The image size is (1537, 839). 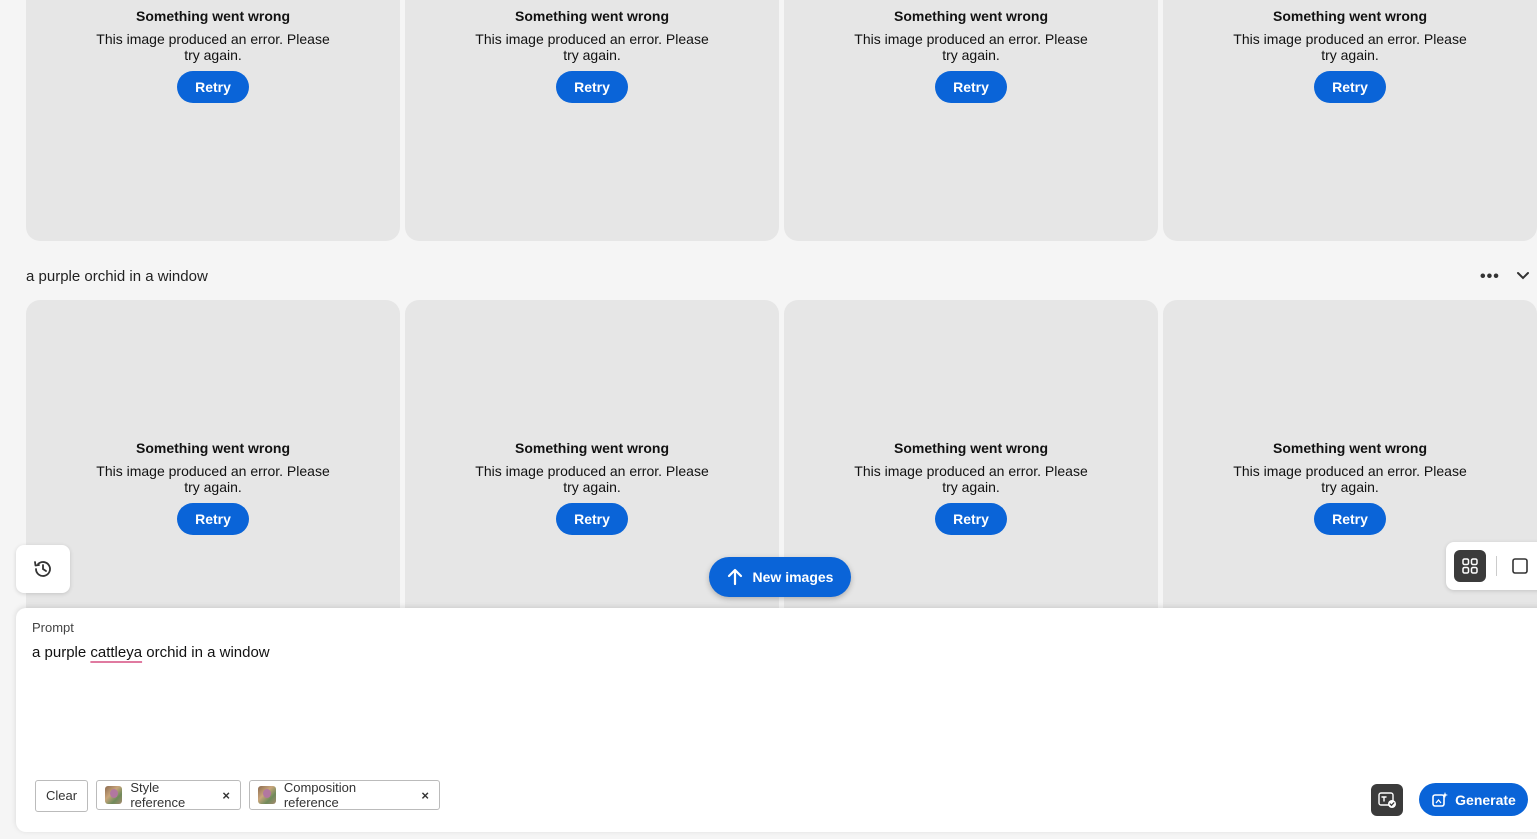 I want to click on generate-button: Generate, so click(x=1473, y=799).